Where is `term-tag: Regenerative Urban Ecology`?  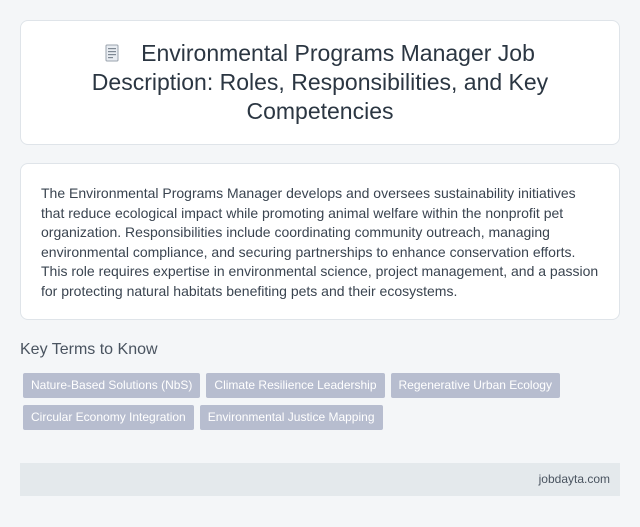
term-tag: Regenerative Urban Ecology is located at coordinates (475, 385).